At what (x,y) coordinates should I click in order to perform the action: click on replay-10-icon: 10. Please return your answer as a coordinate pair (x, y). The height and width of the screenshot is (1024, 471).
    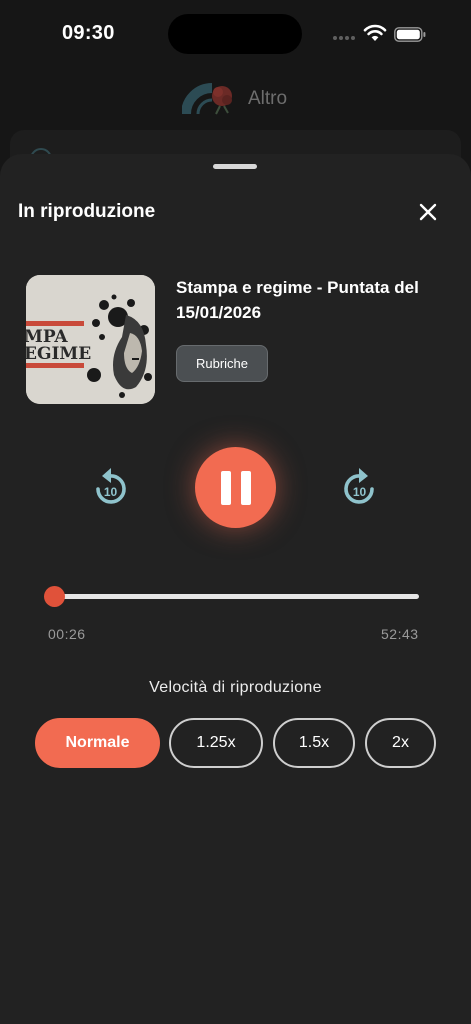
    Looking at the image, I should click on (111, 486).